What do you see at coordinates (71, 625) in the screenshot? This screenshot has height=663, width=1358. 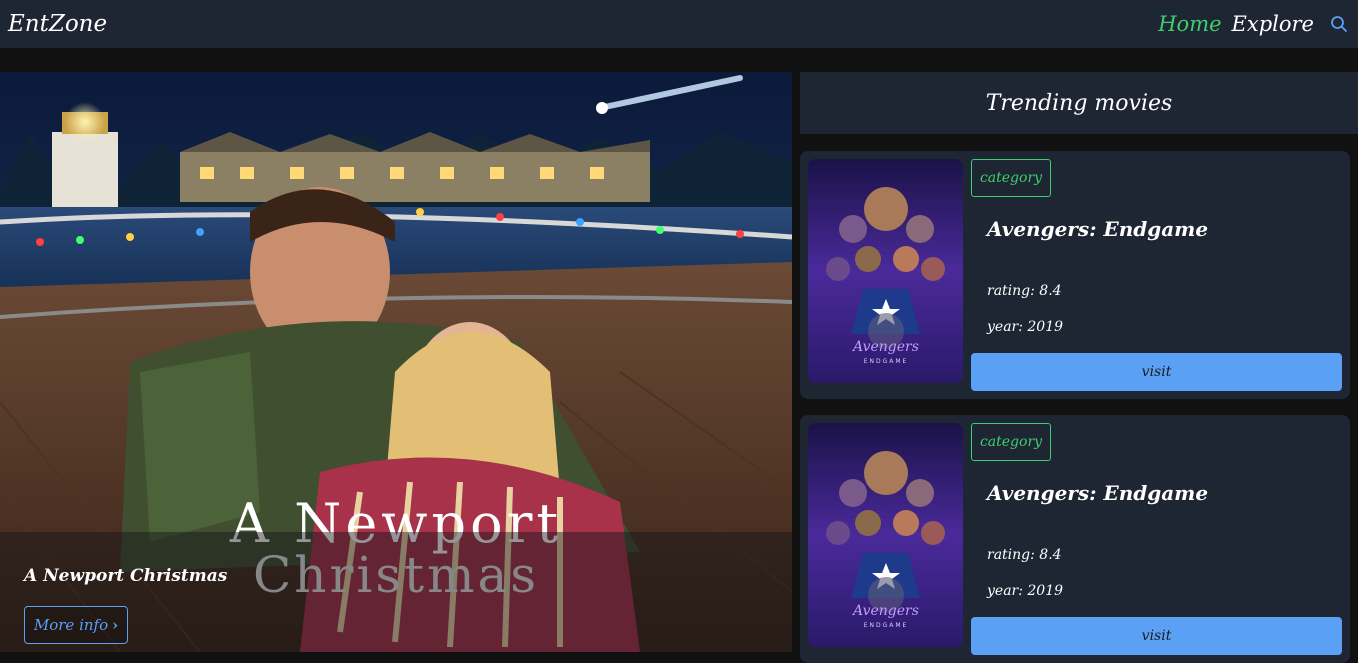 I see `more-info-label: More info` at bounding box center [71, 625].